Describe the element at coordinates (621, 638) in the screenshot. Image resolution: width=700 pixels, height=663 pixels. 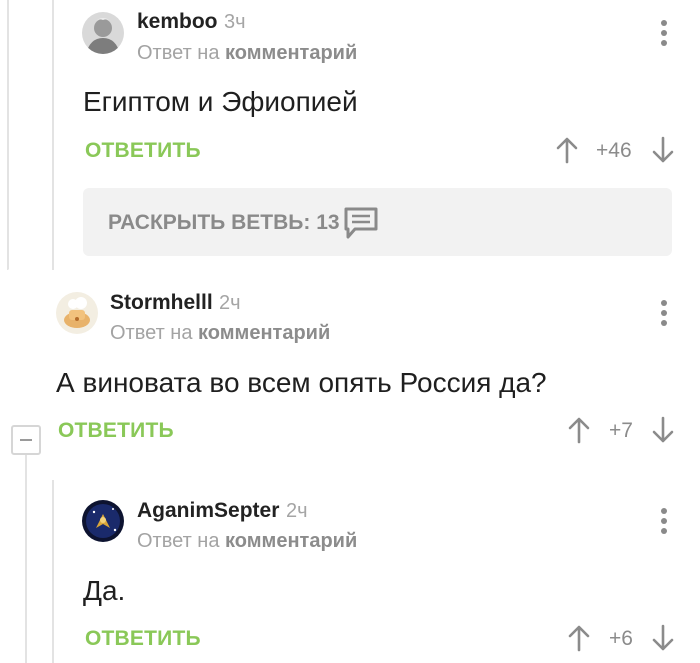
I see `rating-value: +6` at that location.